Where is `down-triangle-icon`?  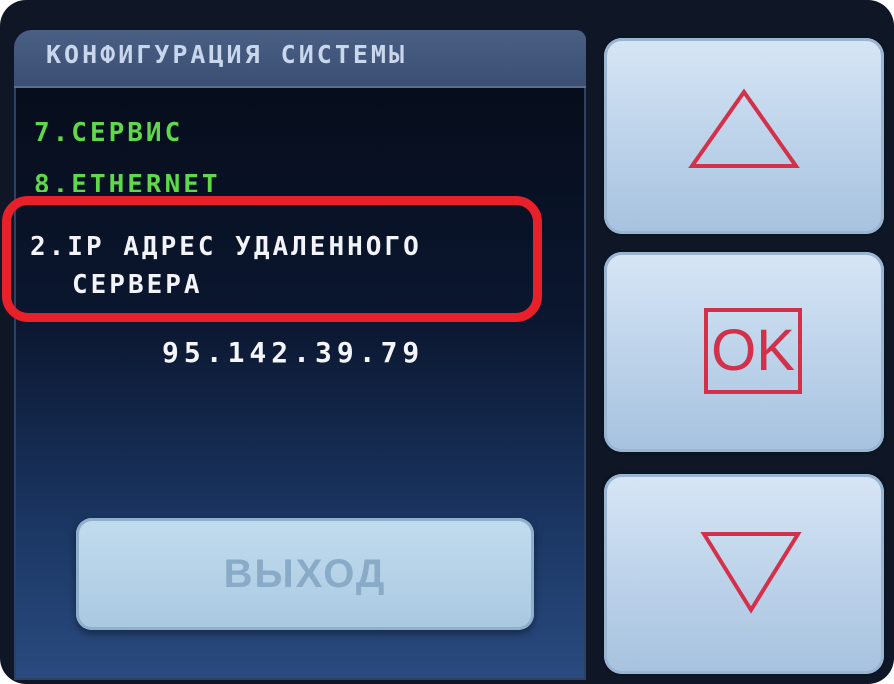 down-triangle-icon is located at coordinates (751, 573).